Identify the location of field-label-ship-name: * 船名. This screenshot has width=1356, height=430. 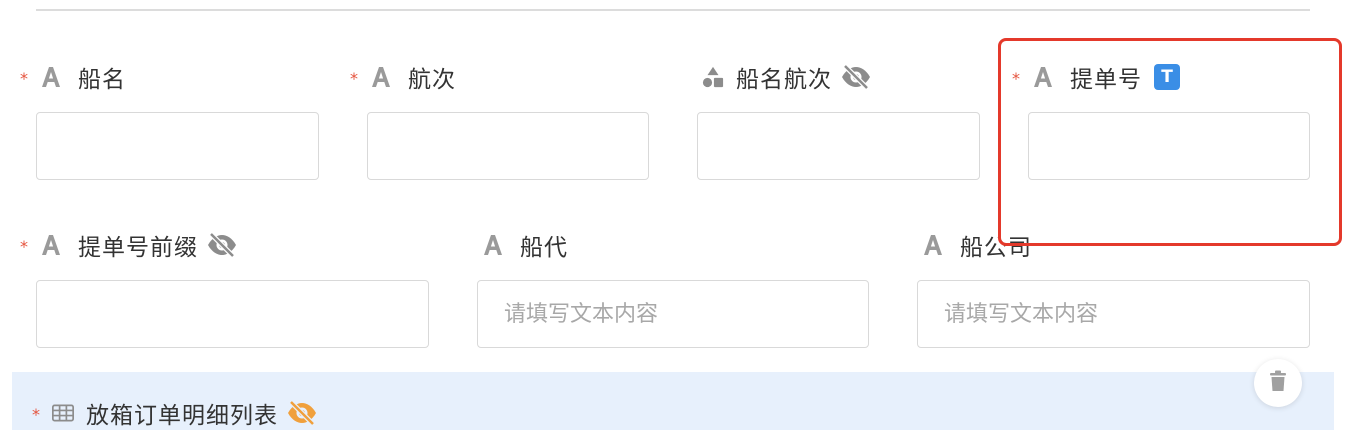
(73, 77).